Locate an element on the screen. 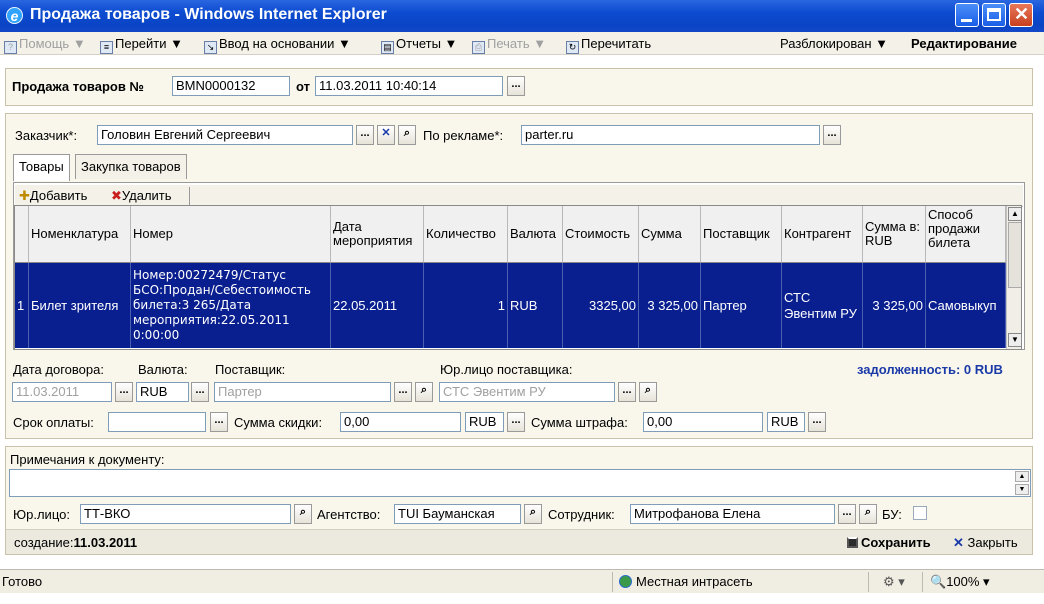  delete-icon: ✖ is located at coordinates (116, 195).